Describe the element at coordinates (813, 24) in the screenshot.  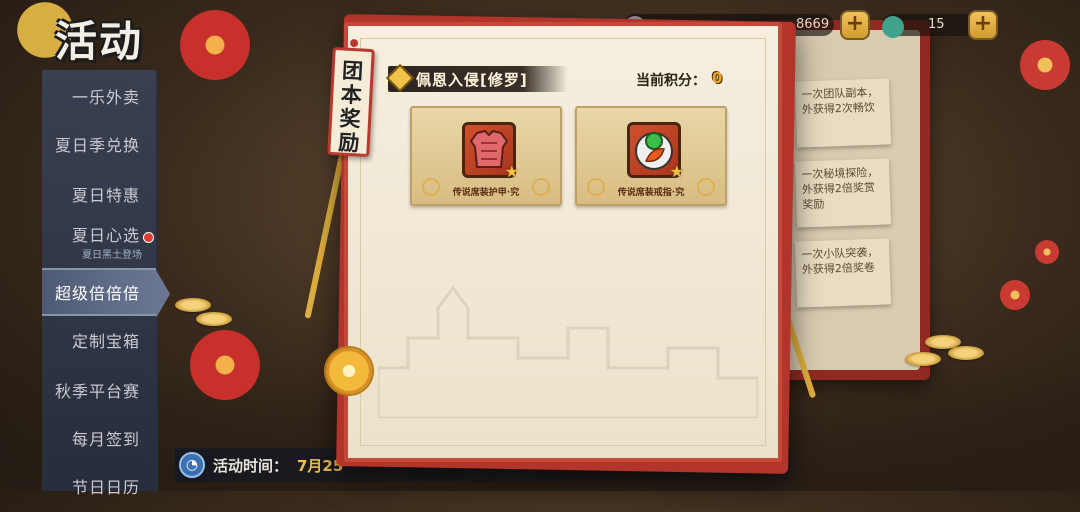
I see `gold-amount: 8669` at that location.